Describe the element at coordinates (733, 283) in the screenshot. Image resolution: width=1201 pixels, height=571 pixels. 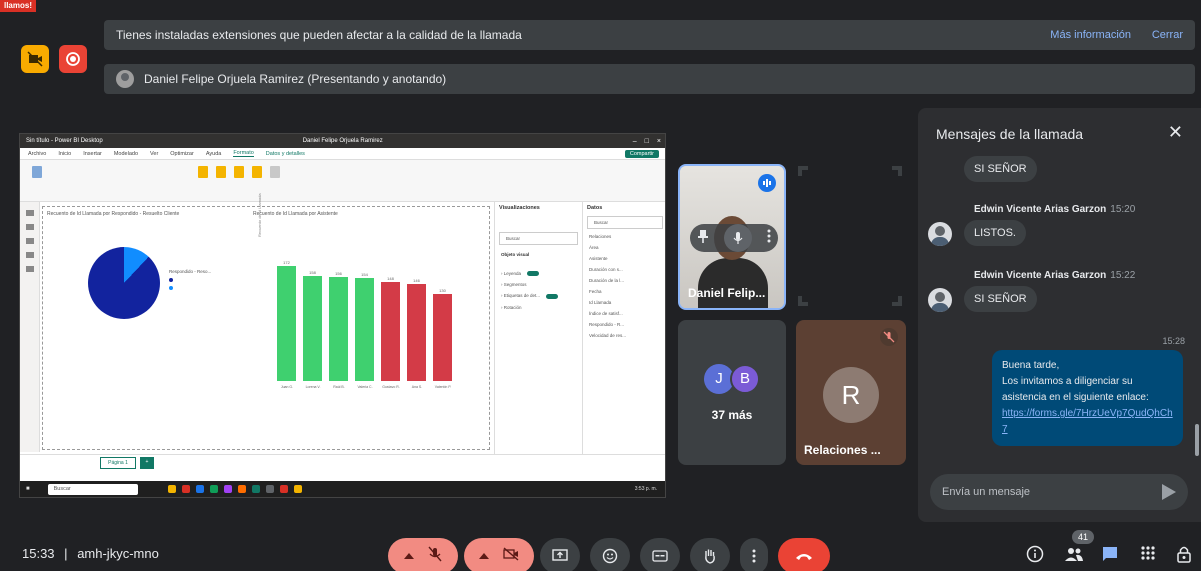
I see `video-person-body` at that location.